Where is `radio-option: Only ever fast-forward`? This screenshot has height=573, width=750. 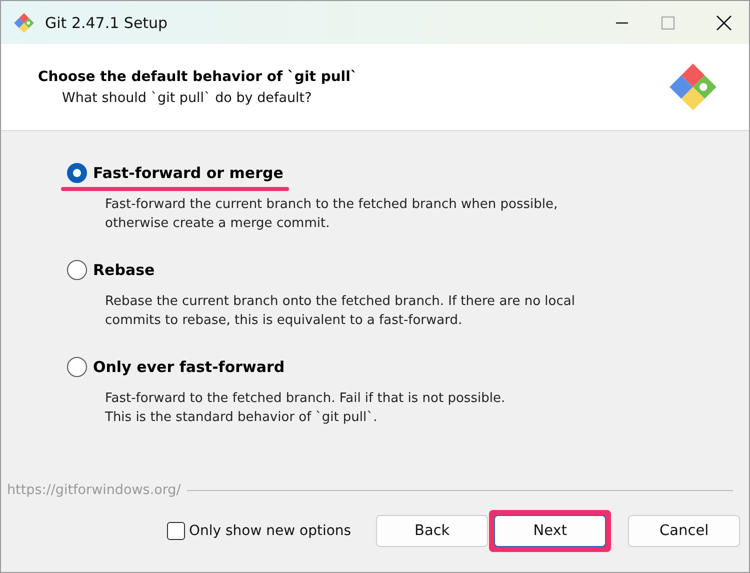 radio-option: Only ever fast-forward is located at coordinates (176, 367).